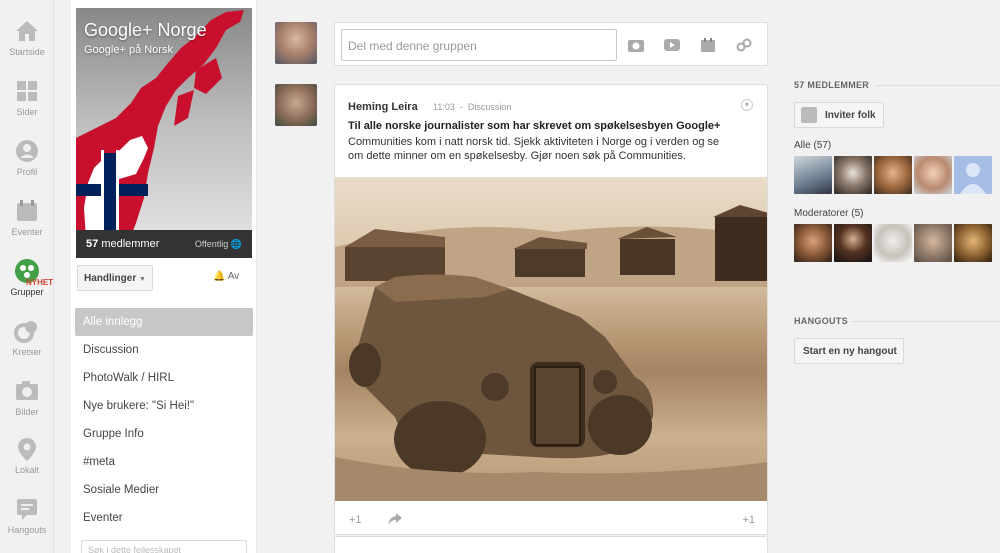 The image size is (1000, 553). I want to click on events-icon, so click(27, 210).